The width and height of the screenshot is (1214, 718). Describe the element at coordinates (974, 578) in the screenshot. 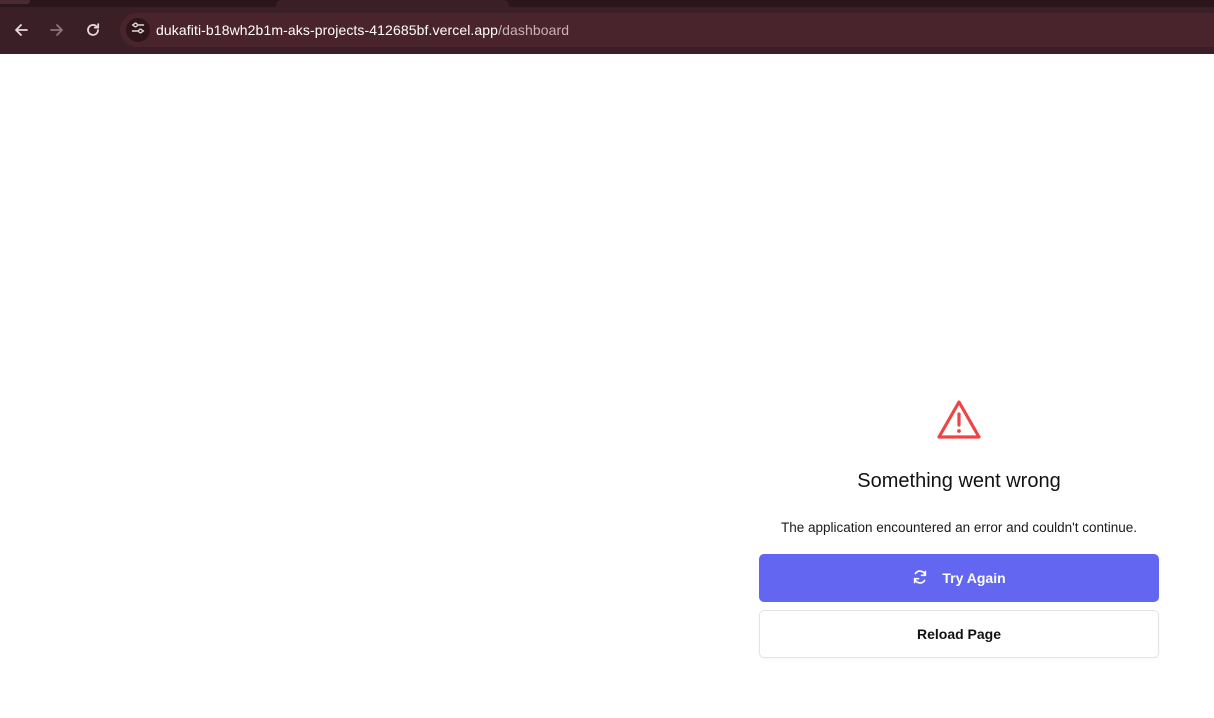

I see `try-again-label: Try Again` at that location.